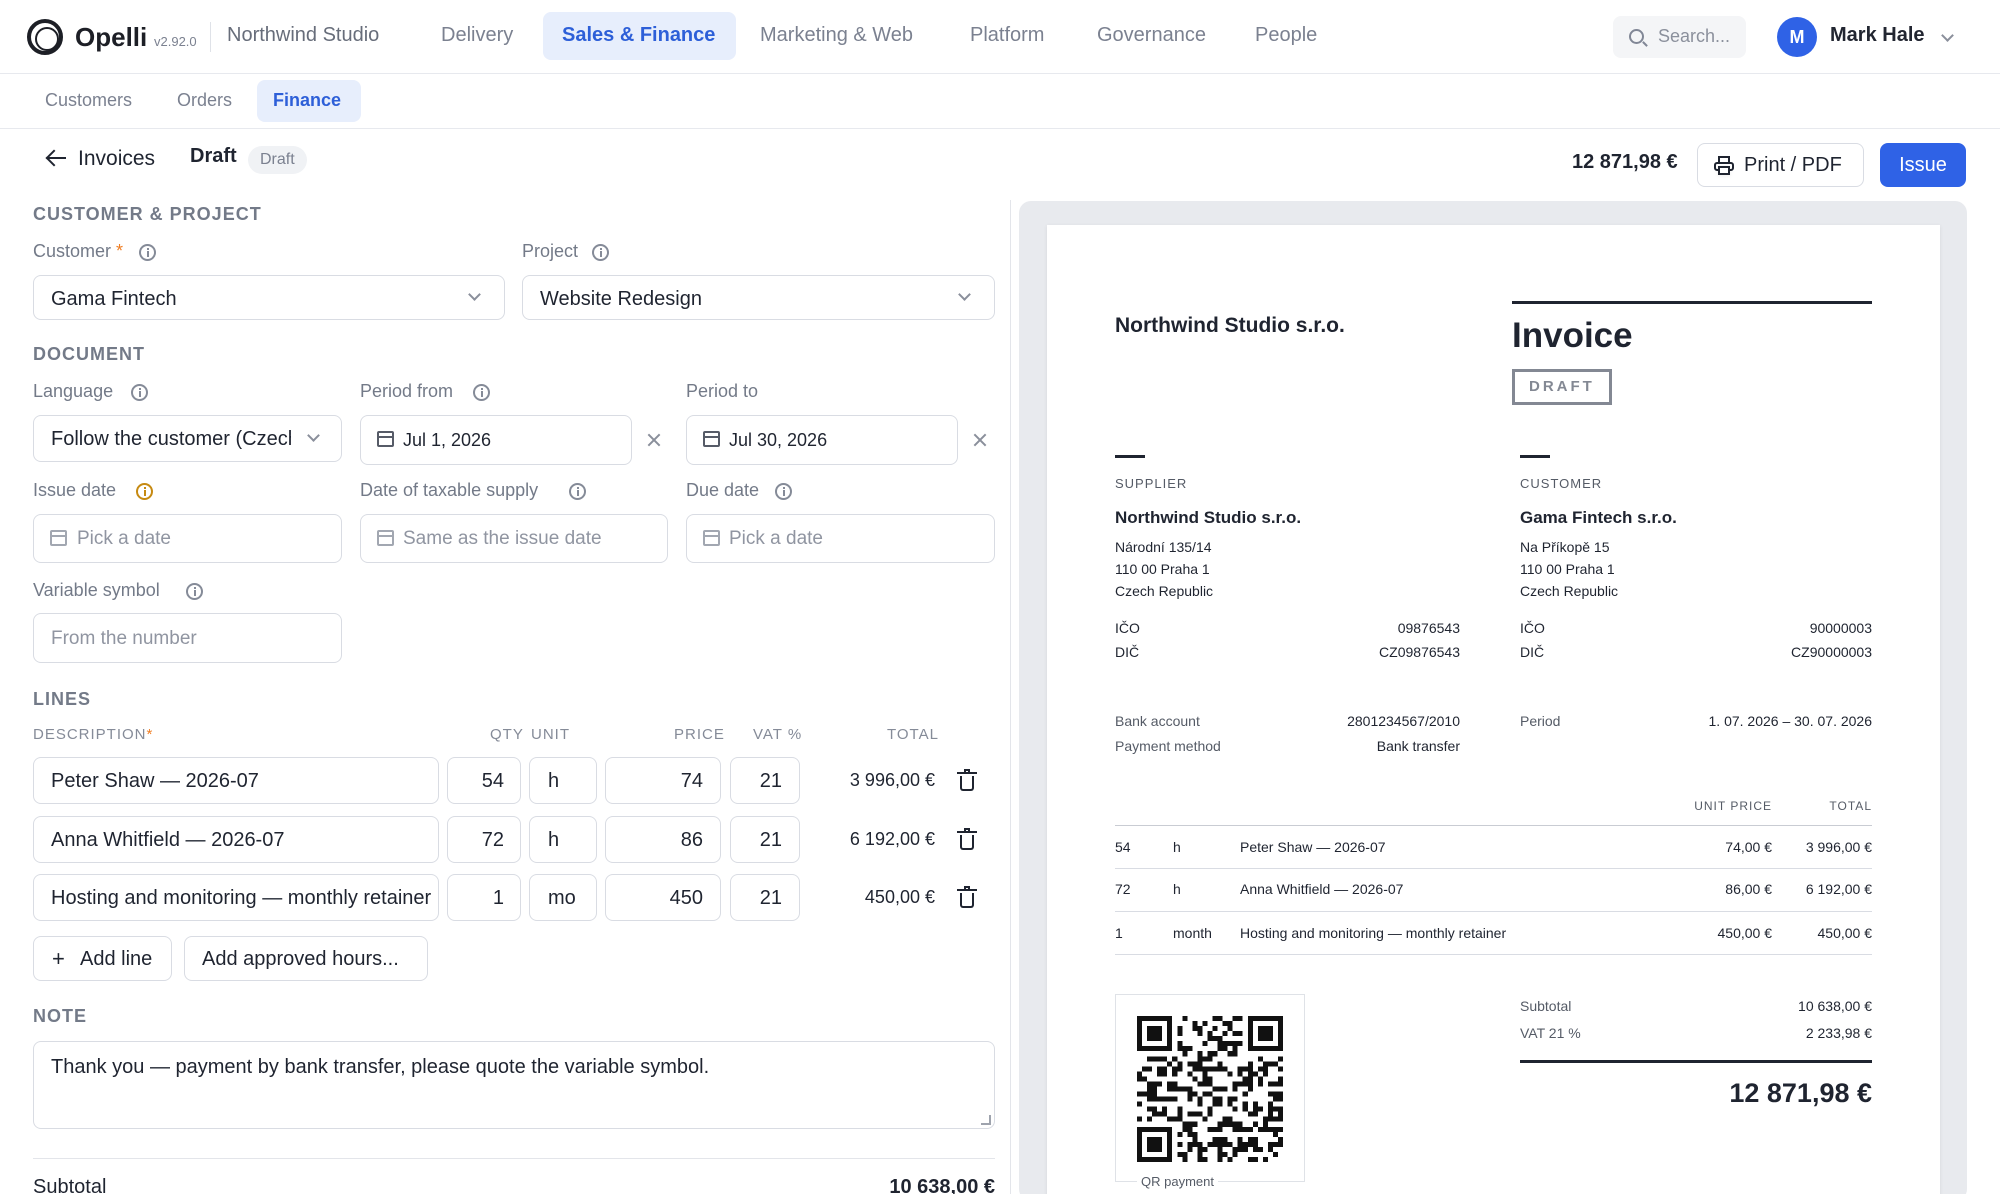 This screenshot has height=1194, width=2000. Describe the element at coordinates (1168, 746) in the screenshot. I see `payment-method-label: Payment method` at that location.